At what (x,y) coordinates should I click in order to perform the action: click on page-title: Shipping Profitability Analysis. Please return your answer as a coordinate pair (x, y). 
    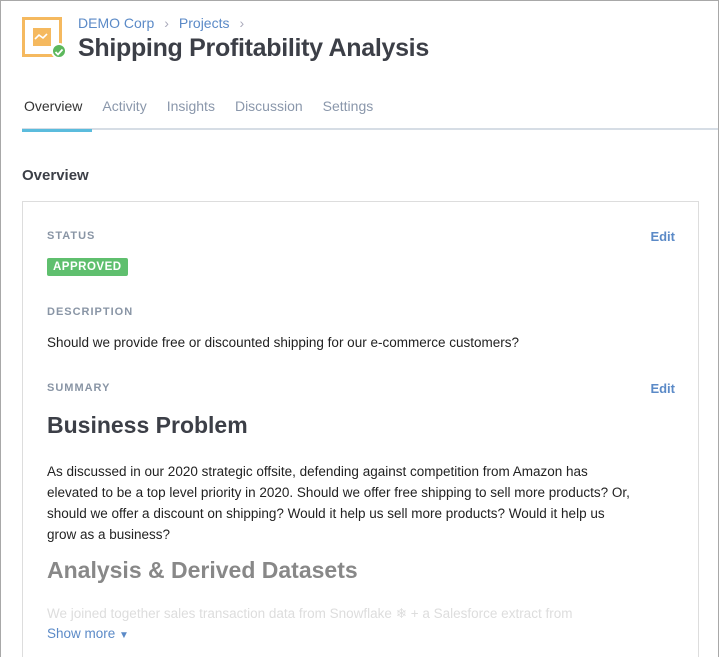
    Looking at the image, I should click on (253, 48).